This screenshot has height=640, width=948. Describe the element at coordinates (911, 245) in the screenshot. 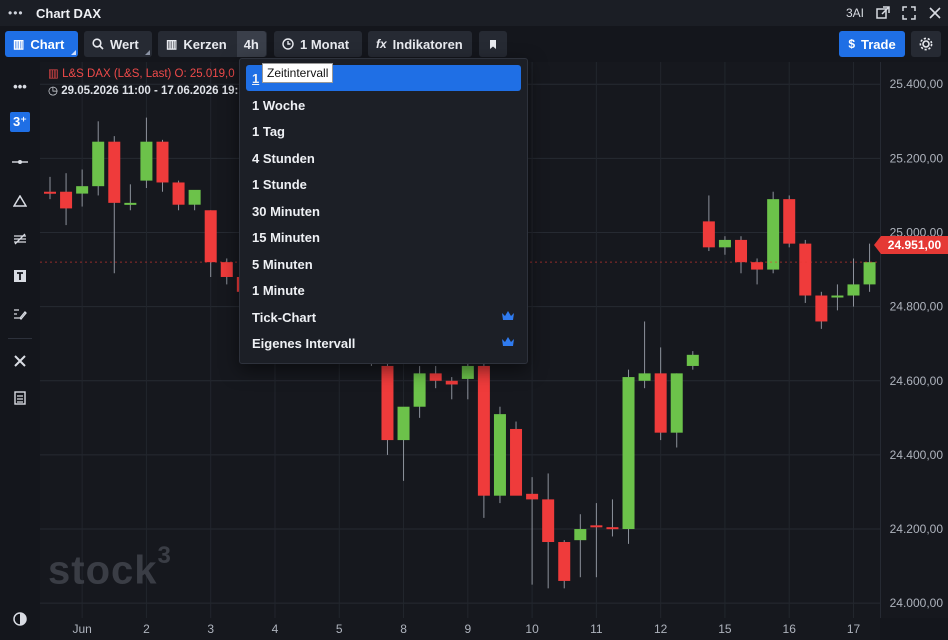

I see `last-price-tag: 24.951,00` at that location.